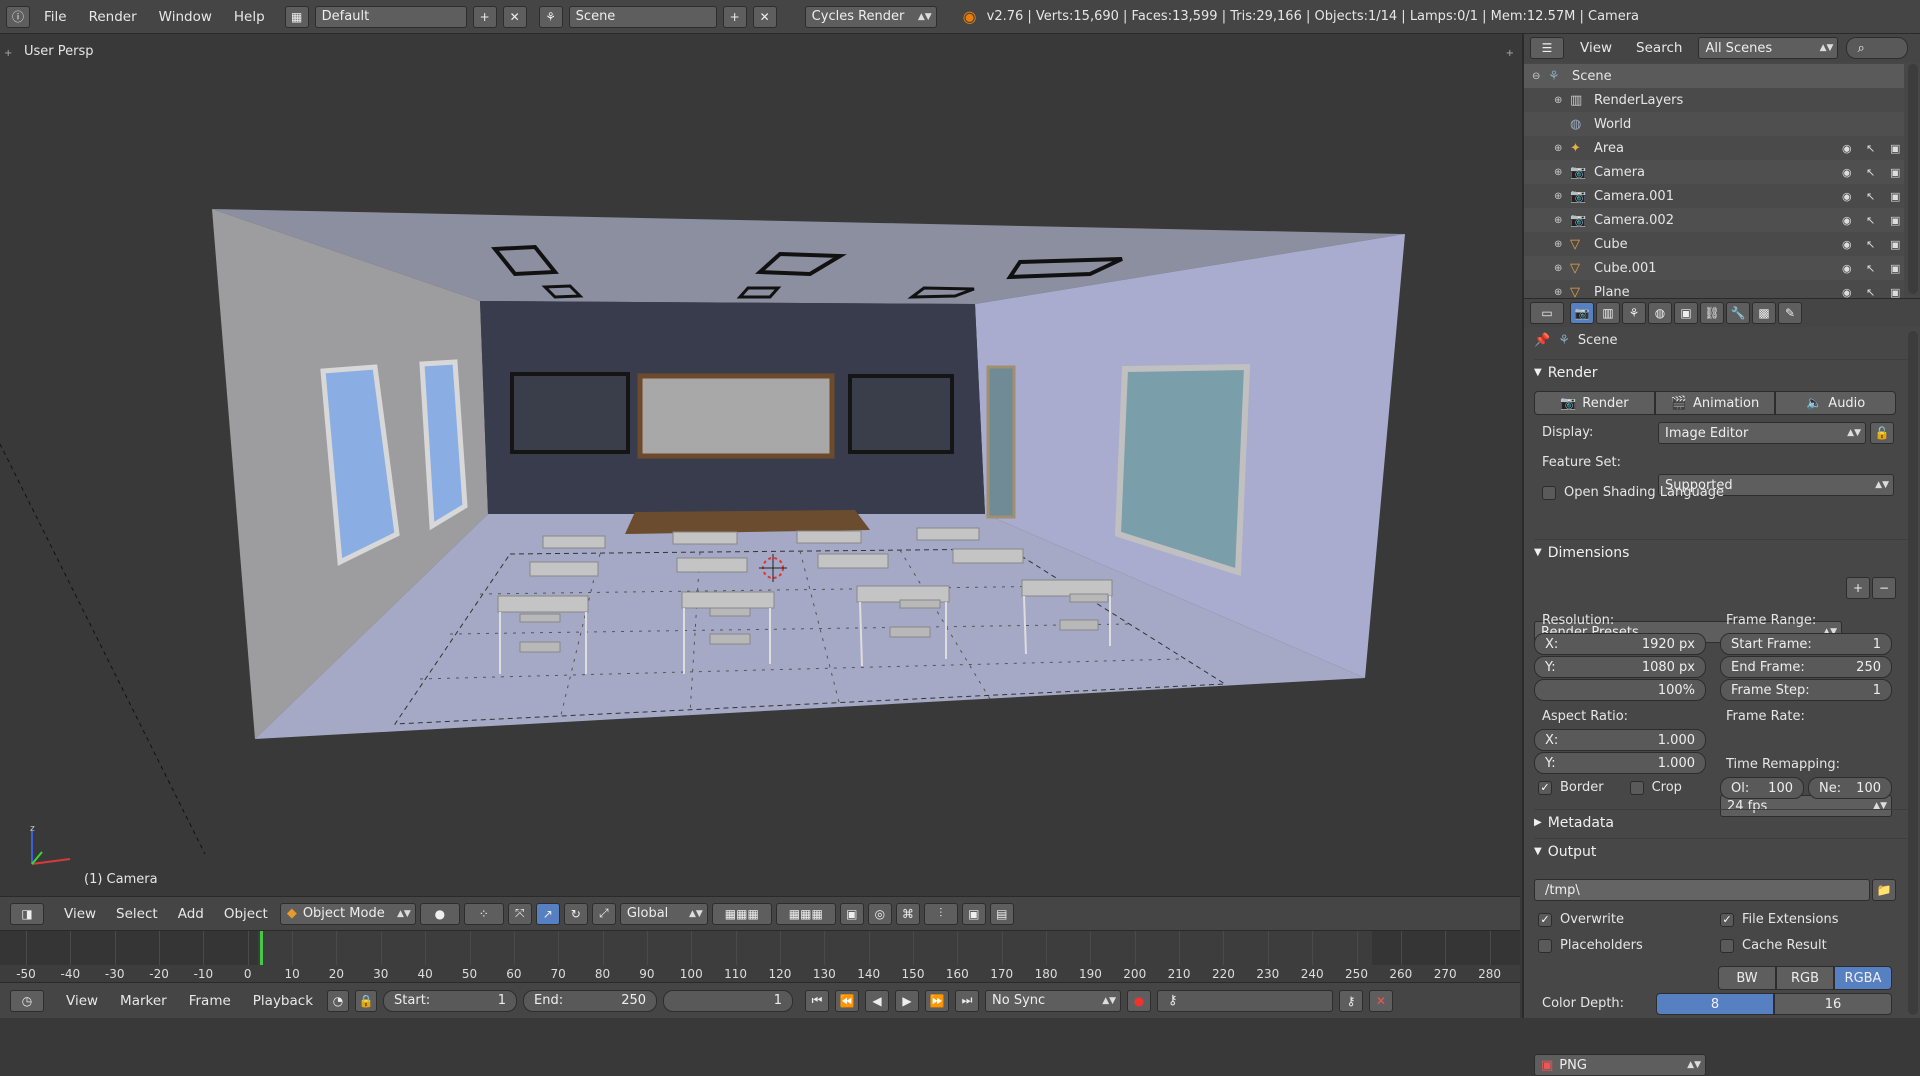 The width and height of the screenshot is (1920, 1076). What do you see at coordinates (1877, 48) in the screenshot?
I see `outliner-search-input: ⌕` at bounding box center [1877, 48].